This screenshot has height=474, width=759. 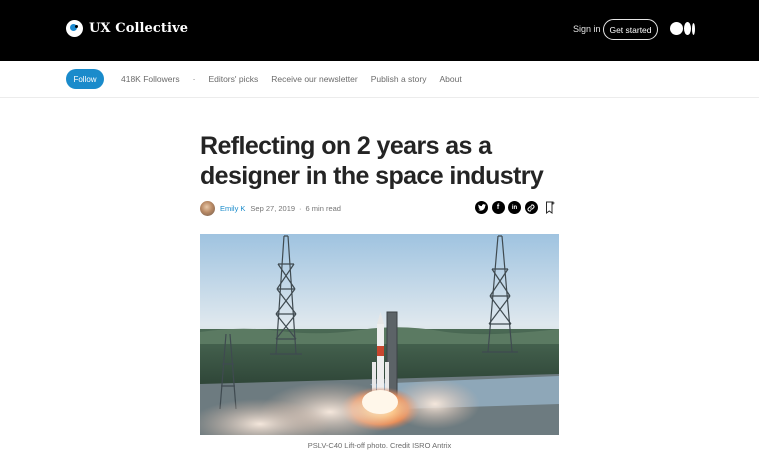 What do you see at coordinates (550, 207) in the screenshot?
I see `bookmark-icon` at bounding box center [550, 207].